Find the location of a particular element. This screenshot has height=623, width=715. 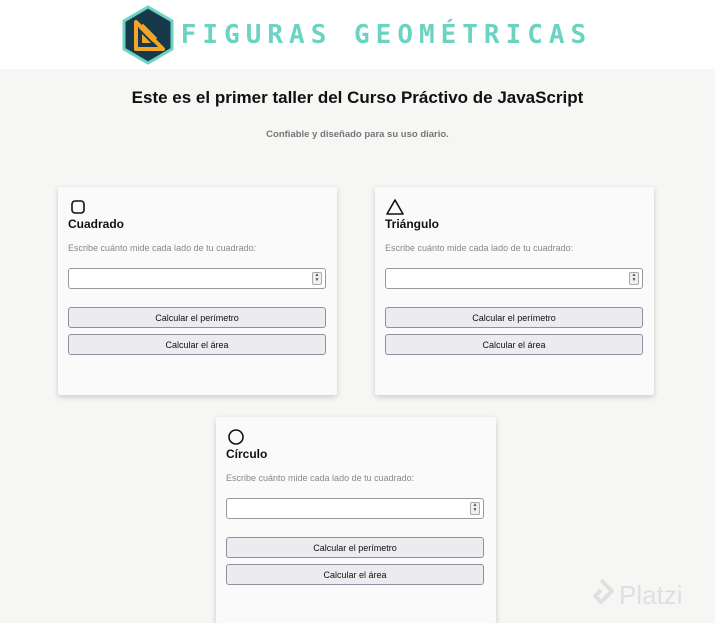

logo-text: FIGURAS GEOMÉTRICAS is located at coordinates (386, 34).